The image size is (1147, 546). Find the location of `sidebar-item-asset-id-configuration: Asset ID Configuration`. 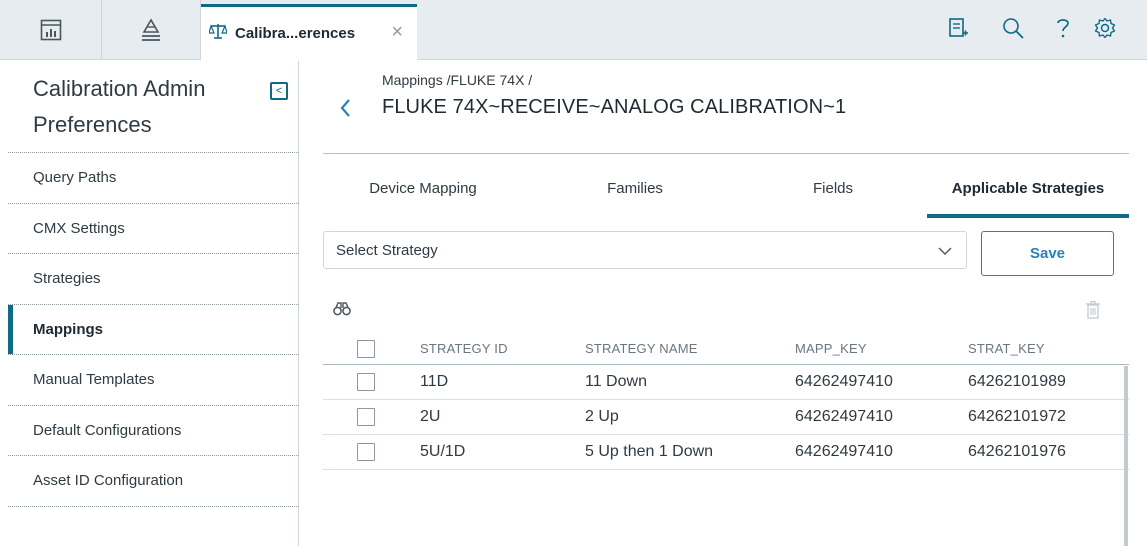

sidebar-item-asset-id-configuration: Asset ID Configuration is located at coordinates (153, 481).